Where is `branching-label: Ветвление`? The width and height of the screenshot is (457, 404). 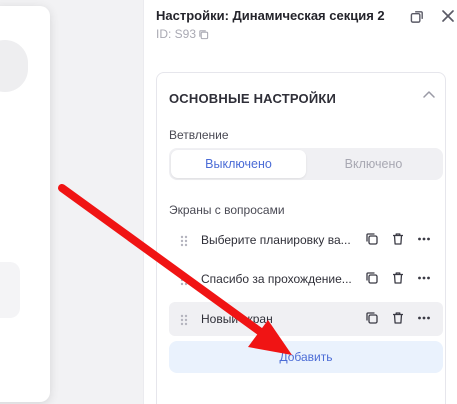 branching-label: Ветвление is located at coordinates (199, 135).